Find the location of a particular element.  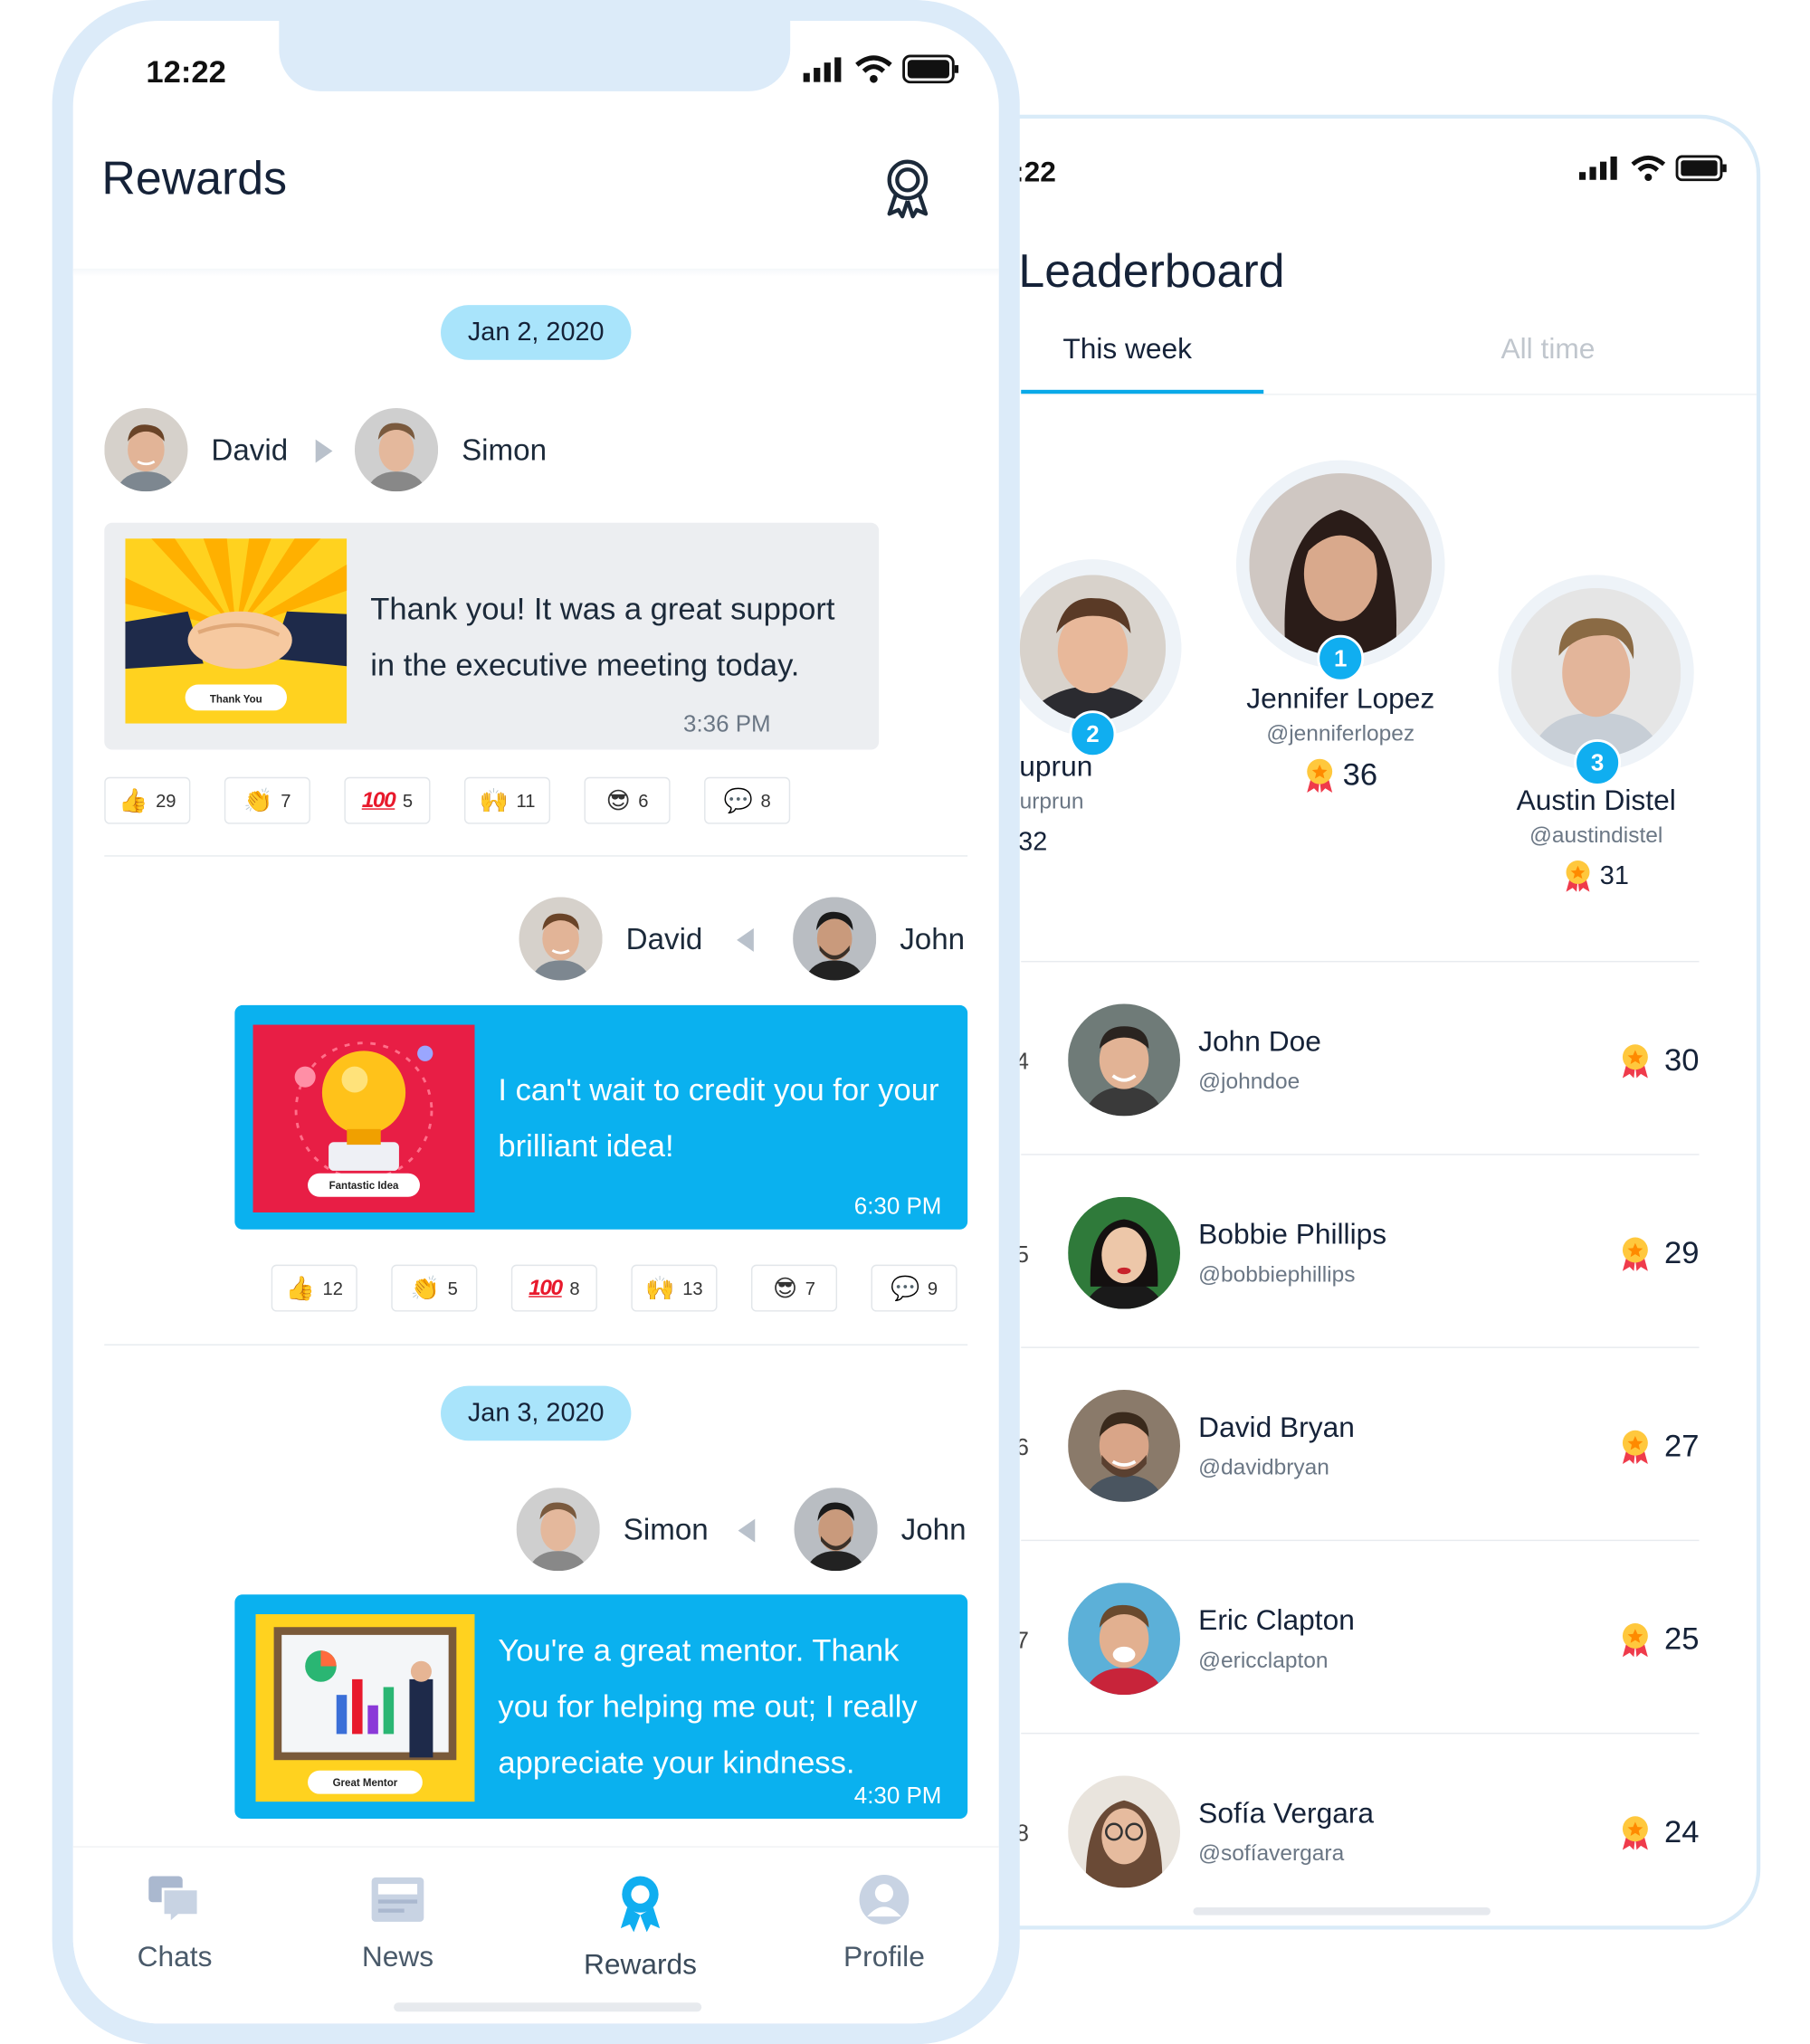

reaction-chip: 😎 6 is located at coordinates (628, 800).